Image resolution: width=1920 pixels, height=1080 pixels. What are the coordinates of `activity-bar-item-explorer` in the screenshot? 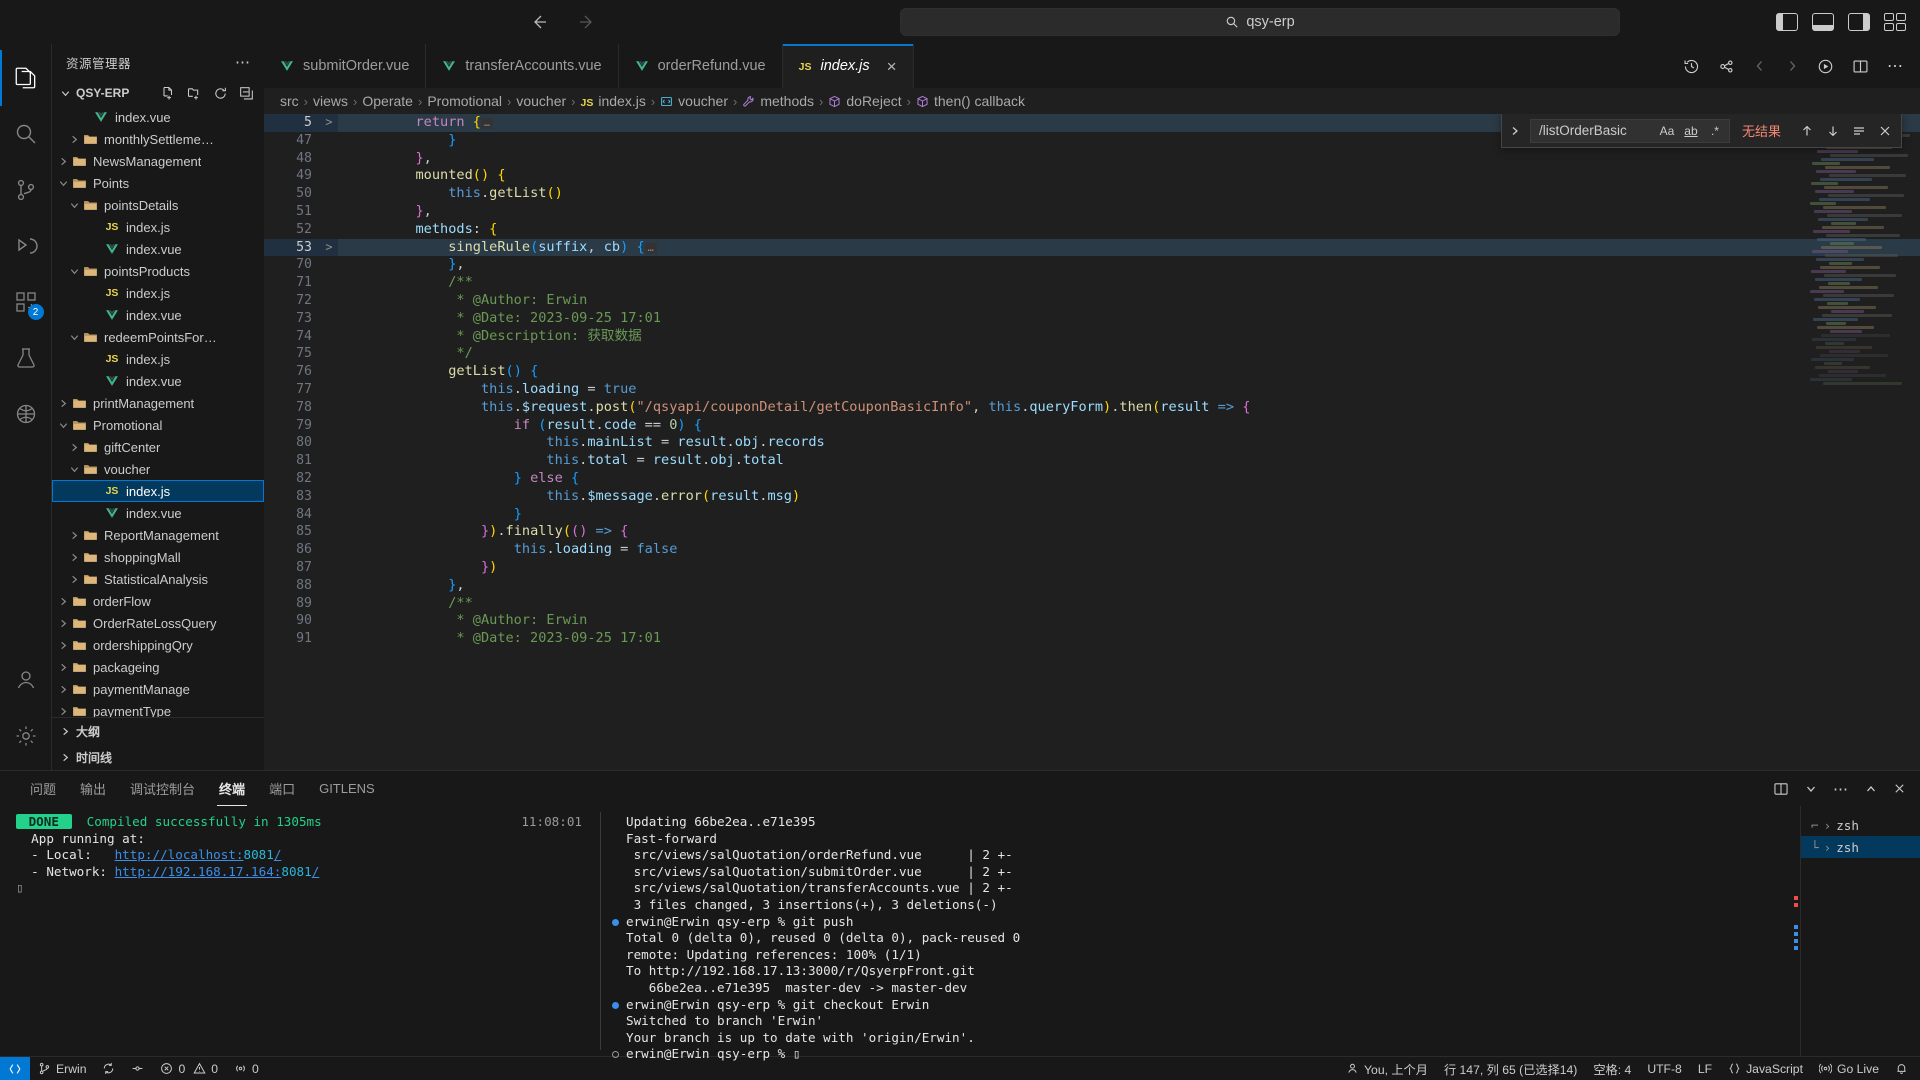 It's located at (26, 78).